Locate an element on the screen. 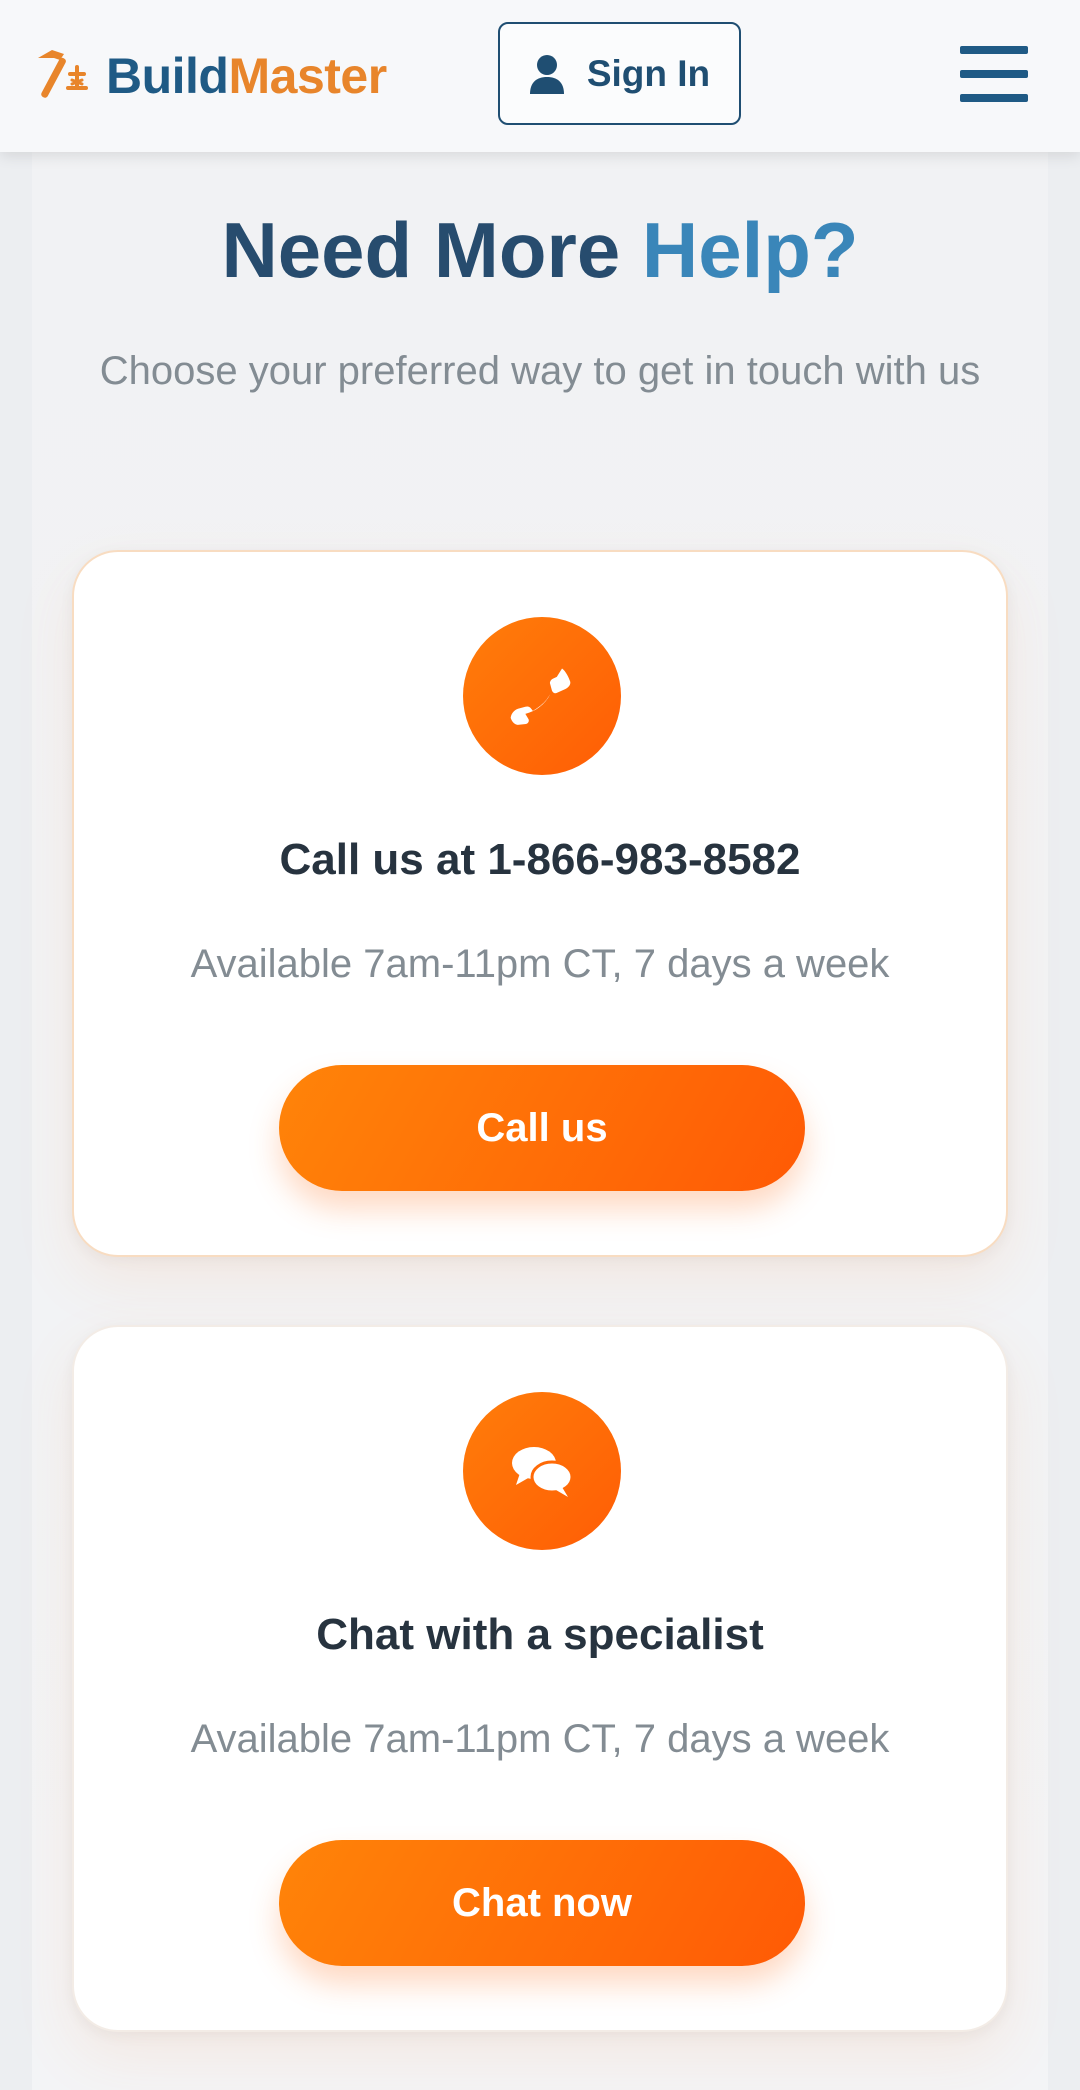 The width and height of the screenshot is (1080, 2090). sign-in-label: Sign In is located at coordinates (648, 73).